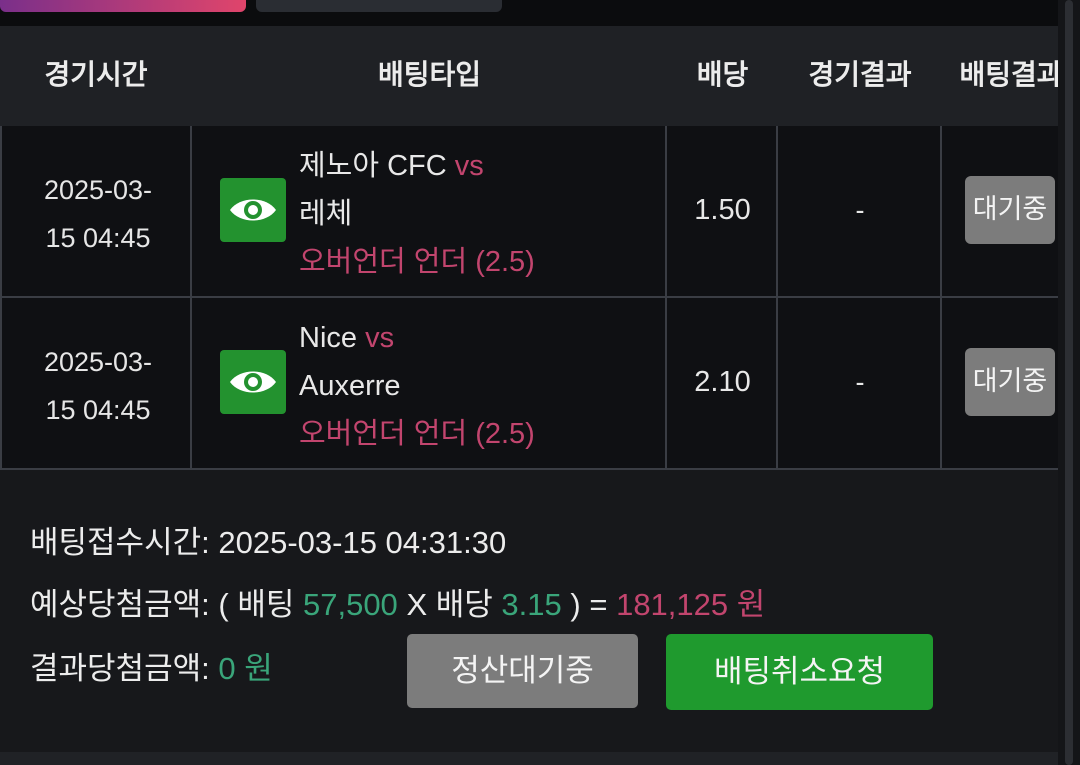  Describe the element at coordinates (531, 604) in the screenshot. I see `total-odds: 3.15` at that location.